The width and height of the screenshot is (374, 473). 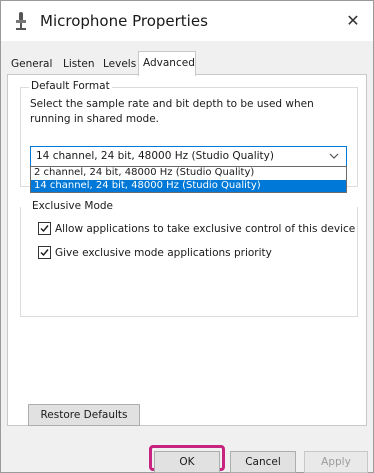 I want to click on tab-listen: Listen, so click(x=79, y=64).